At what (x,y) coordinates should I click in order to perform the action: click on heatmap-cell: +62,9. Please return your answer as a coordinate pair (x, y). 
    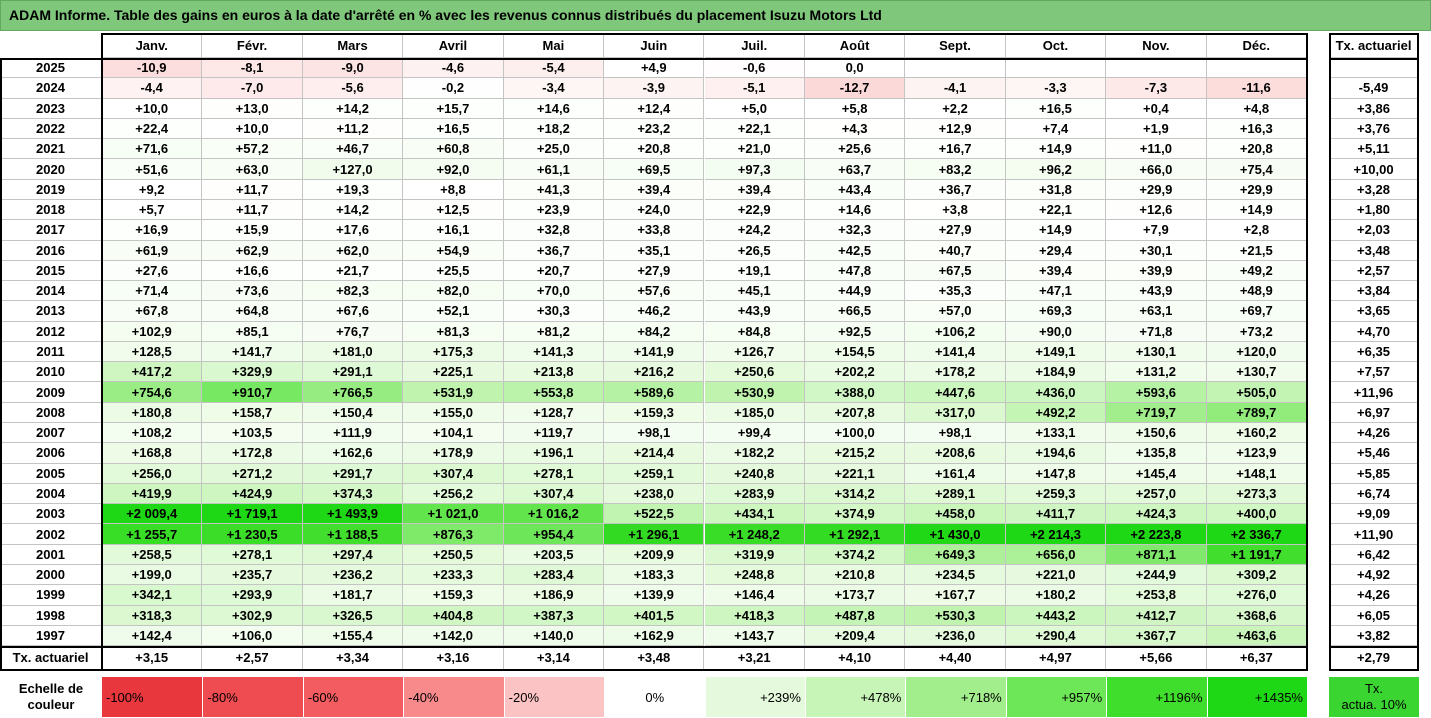
    Looking at the image, I should click on (252, 250).